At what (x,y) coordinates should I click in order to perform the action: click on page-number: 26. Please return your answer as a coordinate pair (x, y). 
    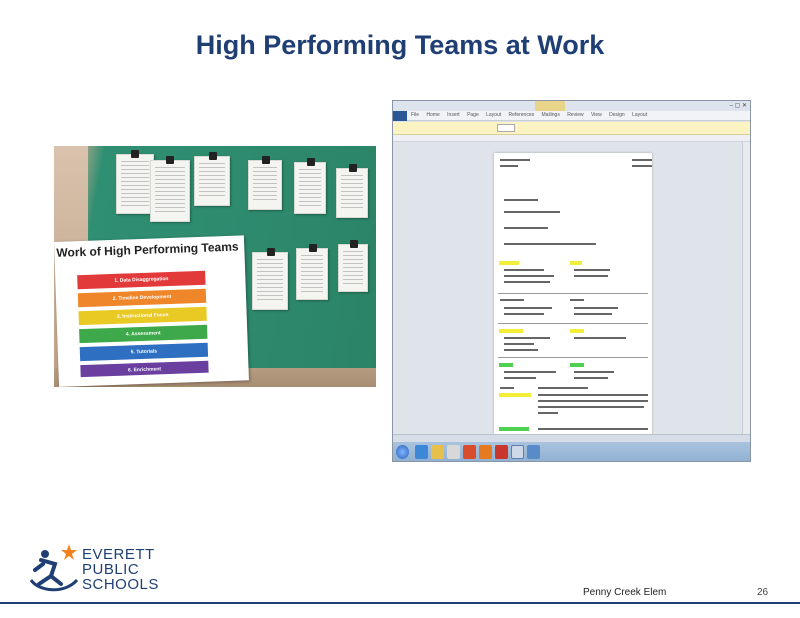
    Looking at the image, I should click on (763, 592).